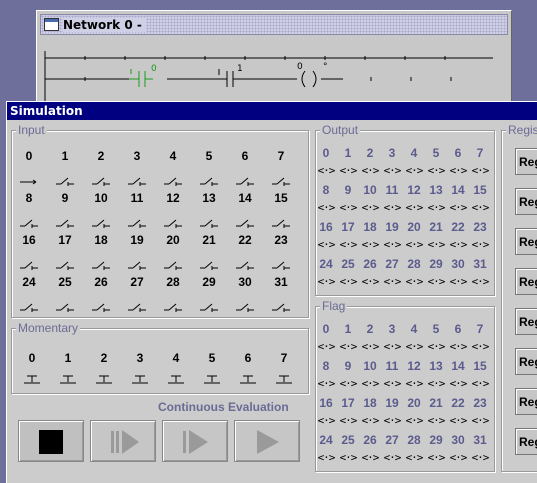 The width and height of the screenshot is (537, 483). I want to click on run-button, so click(267, 441).